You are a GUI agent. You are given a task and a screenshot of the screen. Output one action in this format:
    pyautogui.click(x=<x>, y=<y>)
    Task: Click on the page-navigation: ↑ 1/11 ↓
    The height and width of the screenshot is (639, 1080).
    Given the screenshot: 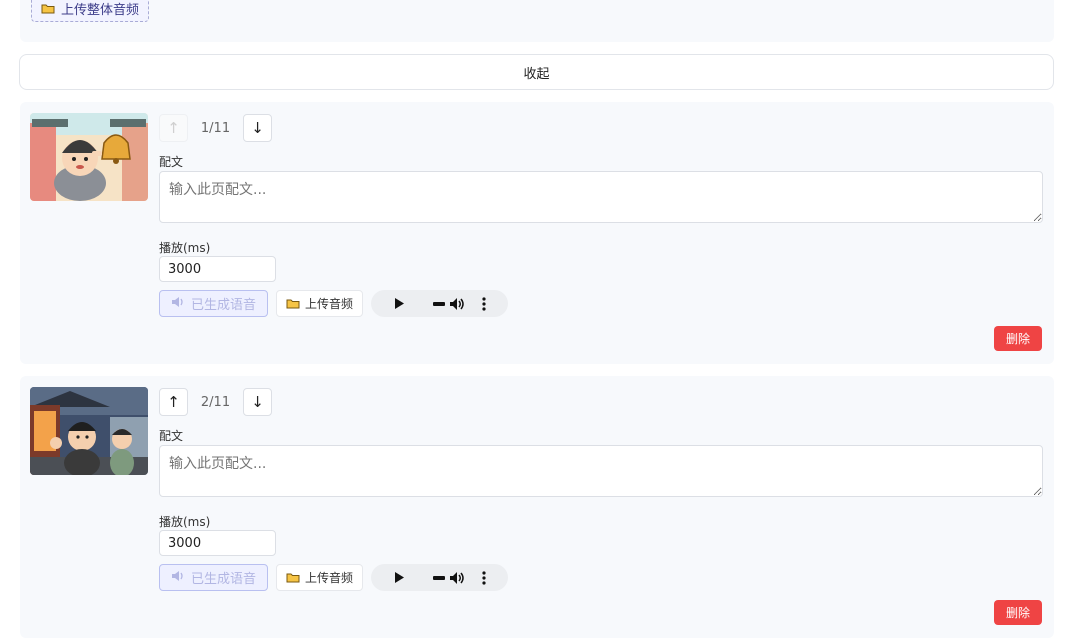 What is the action you would take?
    pyautogui.click(x=215, y=128)
    